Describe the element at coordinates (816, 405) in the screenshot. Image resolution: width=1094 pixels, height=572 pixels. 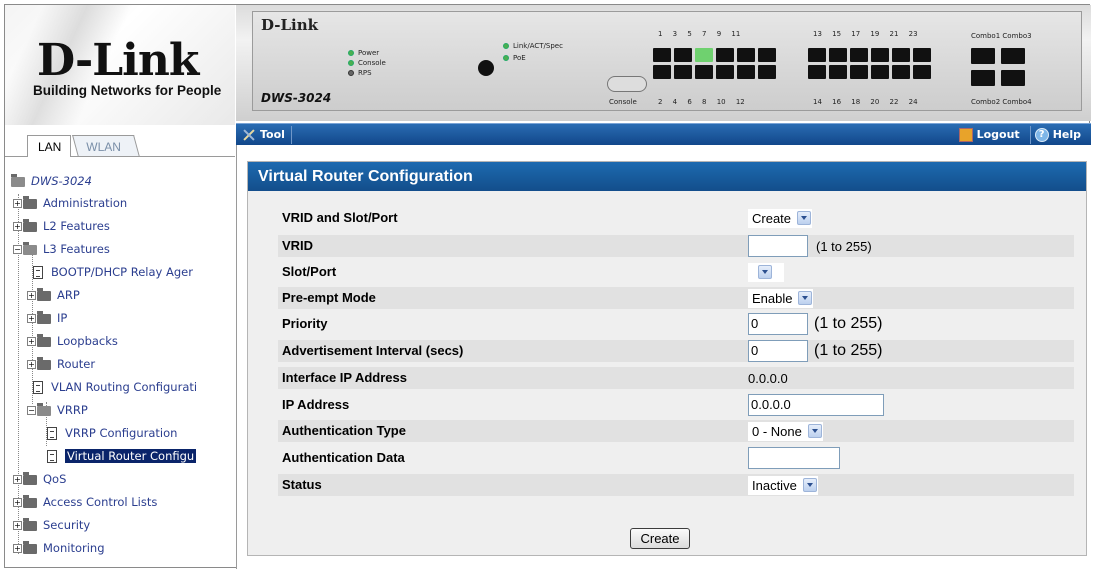
I see `ip-address-input: 0.0.0.0` at that location.